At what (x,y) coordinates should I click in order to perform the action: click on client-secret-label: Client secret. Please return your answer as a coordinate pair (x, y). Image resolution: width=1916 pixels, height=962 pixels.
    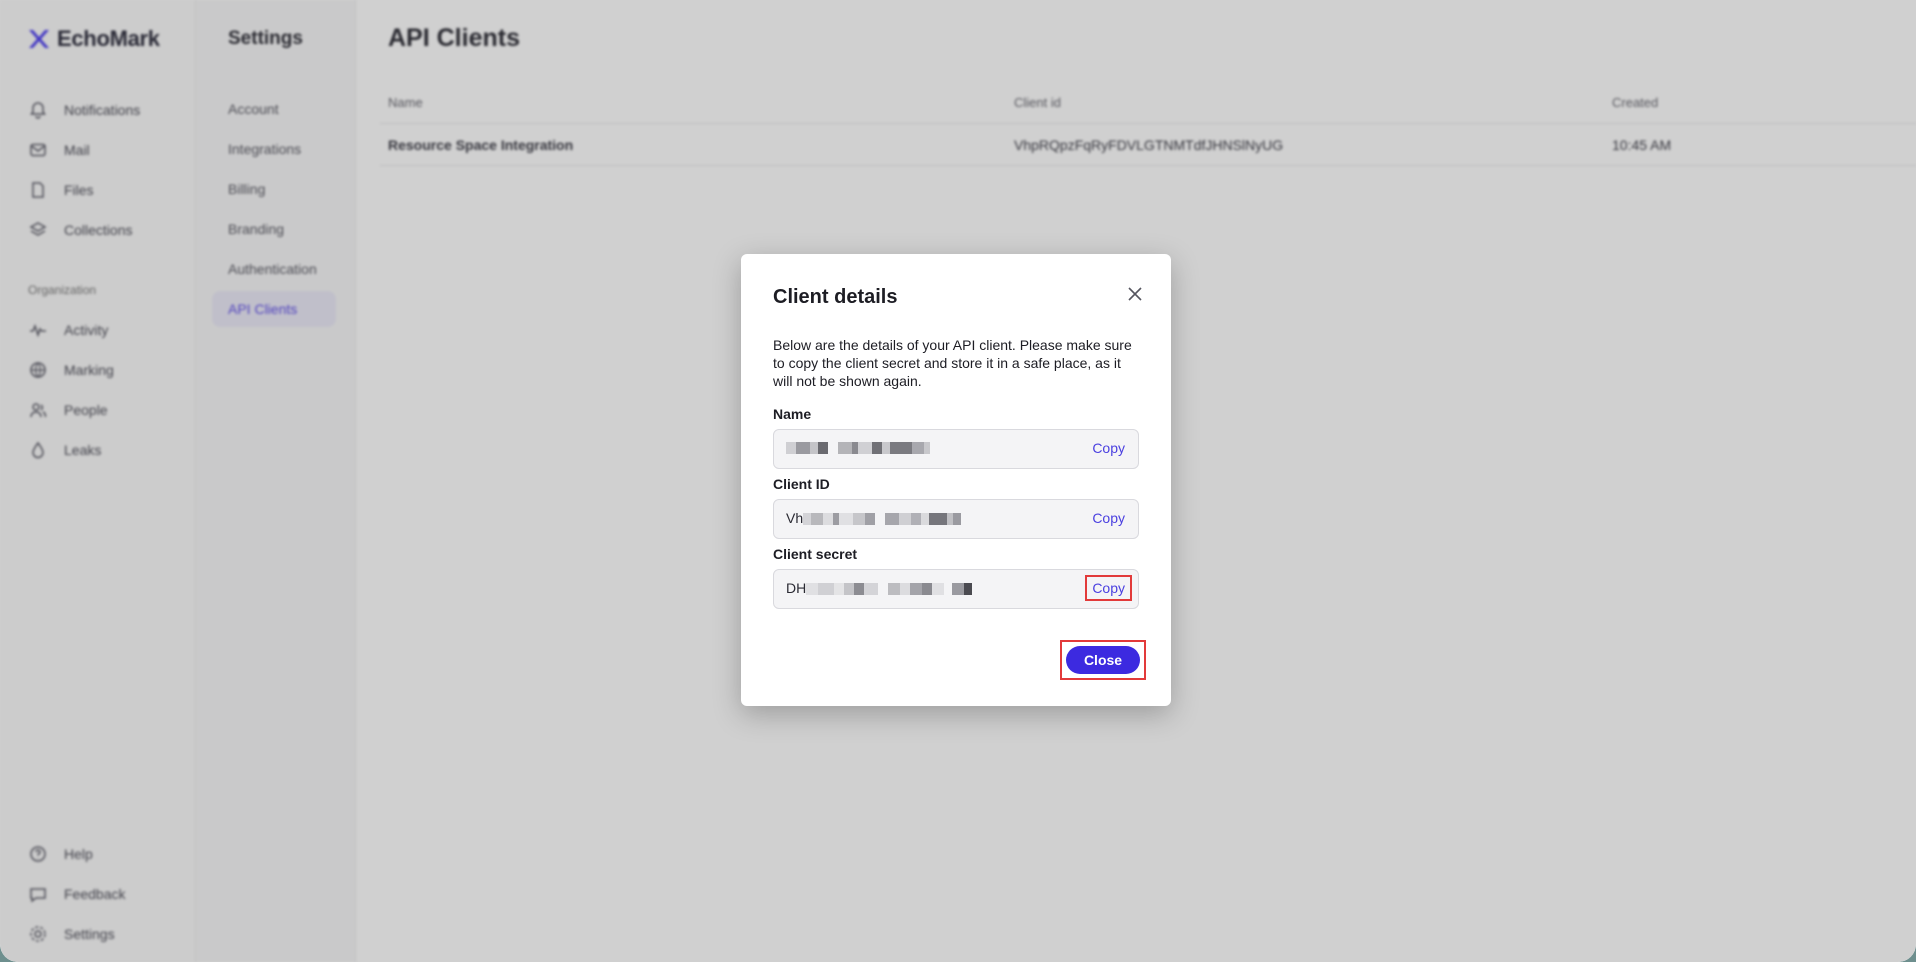
    Looking at the image, I should click on (815, 554).